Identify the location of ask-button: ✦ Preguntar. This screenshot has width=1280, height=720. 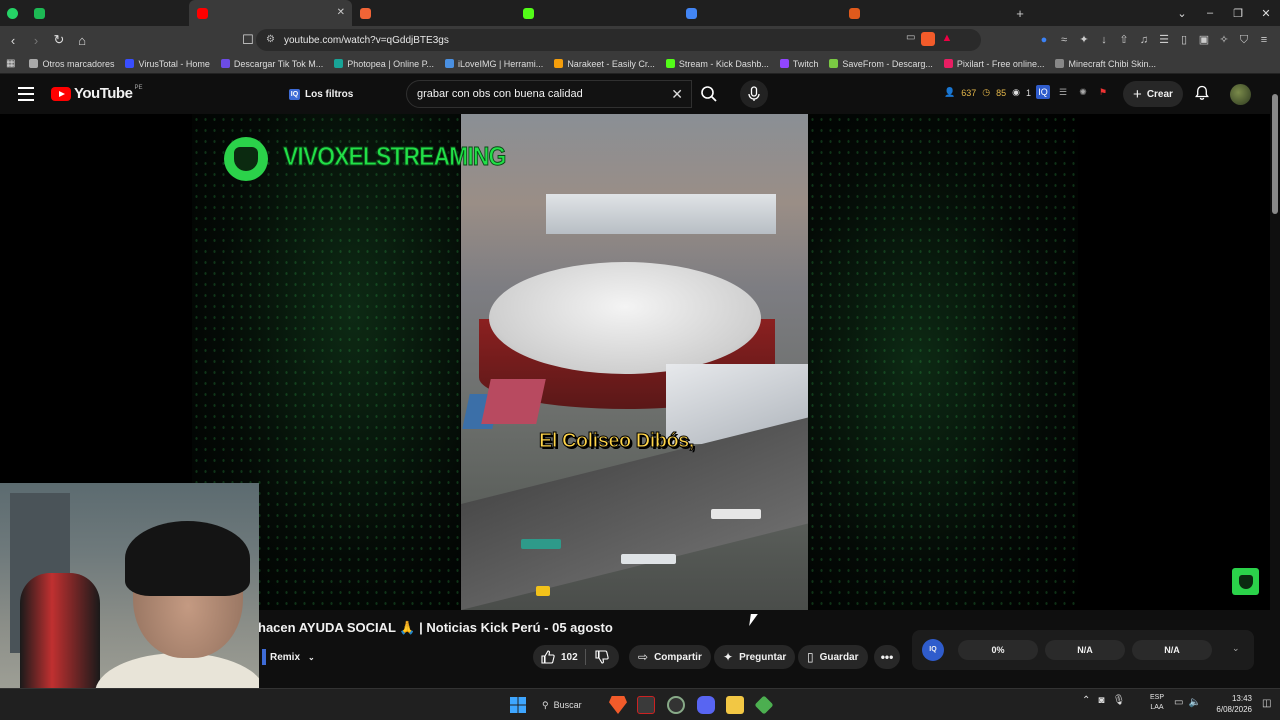
(755, 657).